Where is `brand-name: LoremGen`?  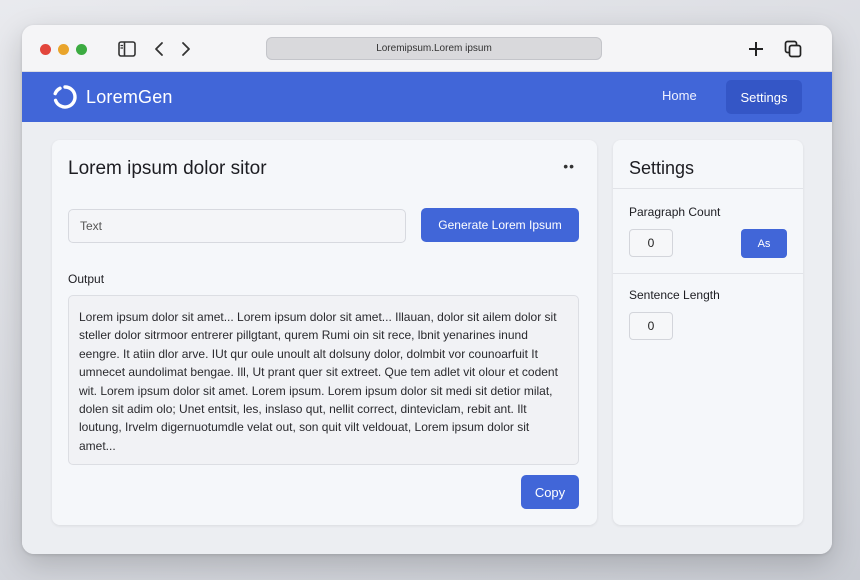 brand-name: LoremGen is located at coordinates (129, 96).